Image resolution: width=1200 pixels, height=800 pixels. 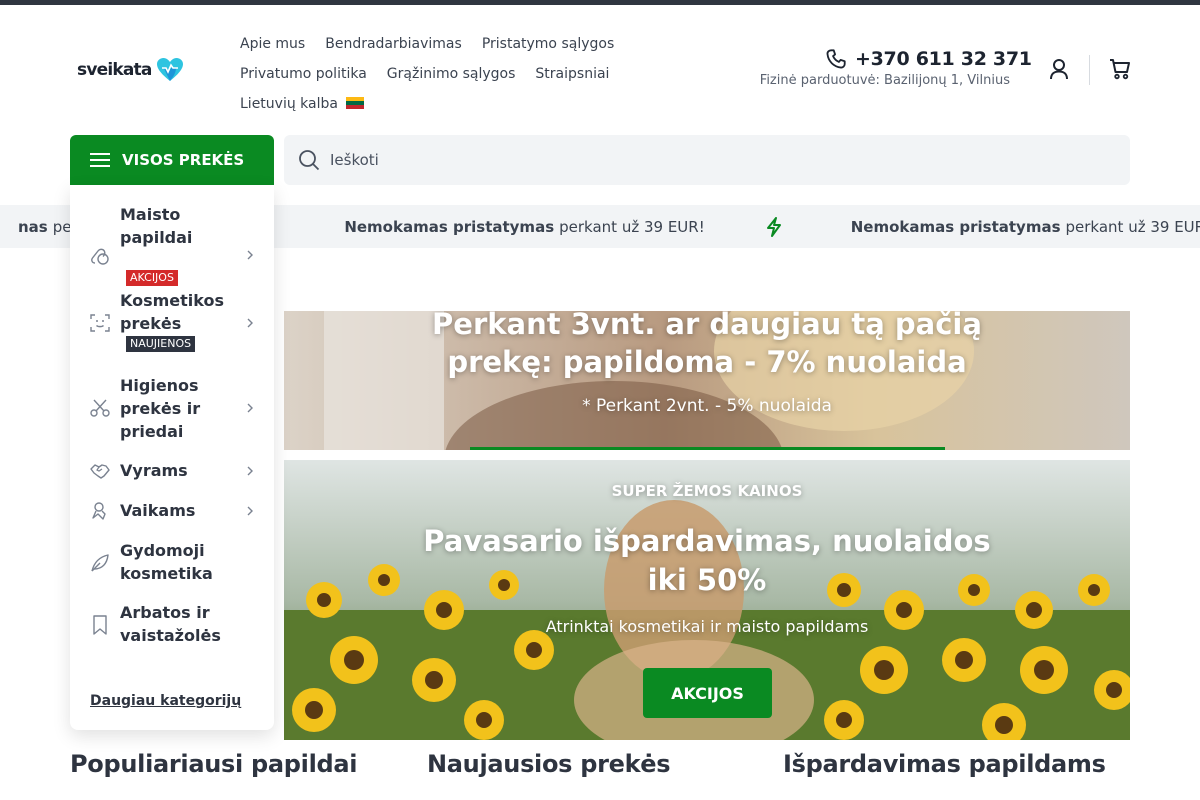 I want to click on section-title-sale: Išpardavimas papildams, so click(x=944, y=764).